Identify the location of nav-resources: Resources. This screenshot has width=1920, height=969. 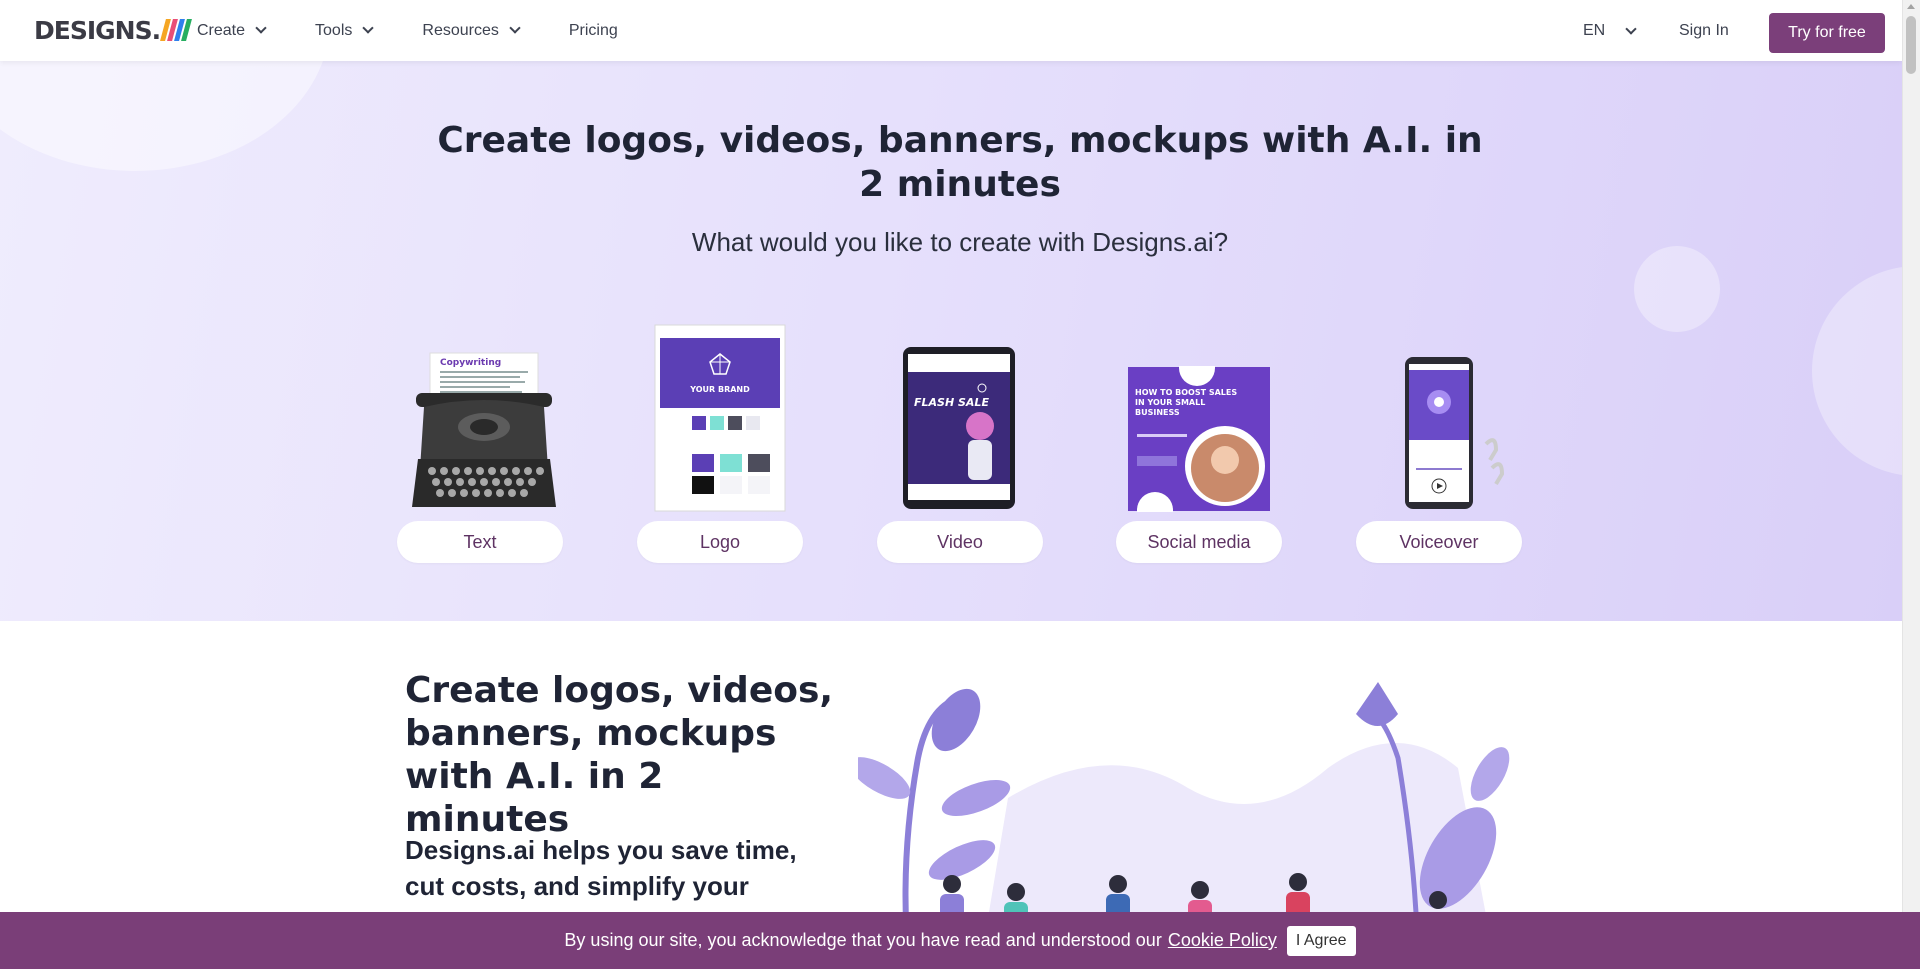
(471, 30).